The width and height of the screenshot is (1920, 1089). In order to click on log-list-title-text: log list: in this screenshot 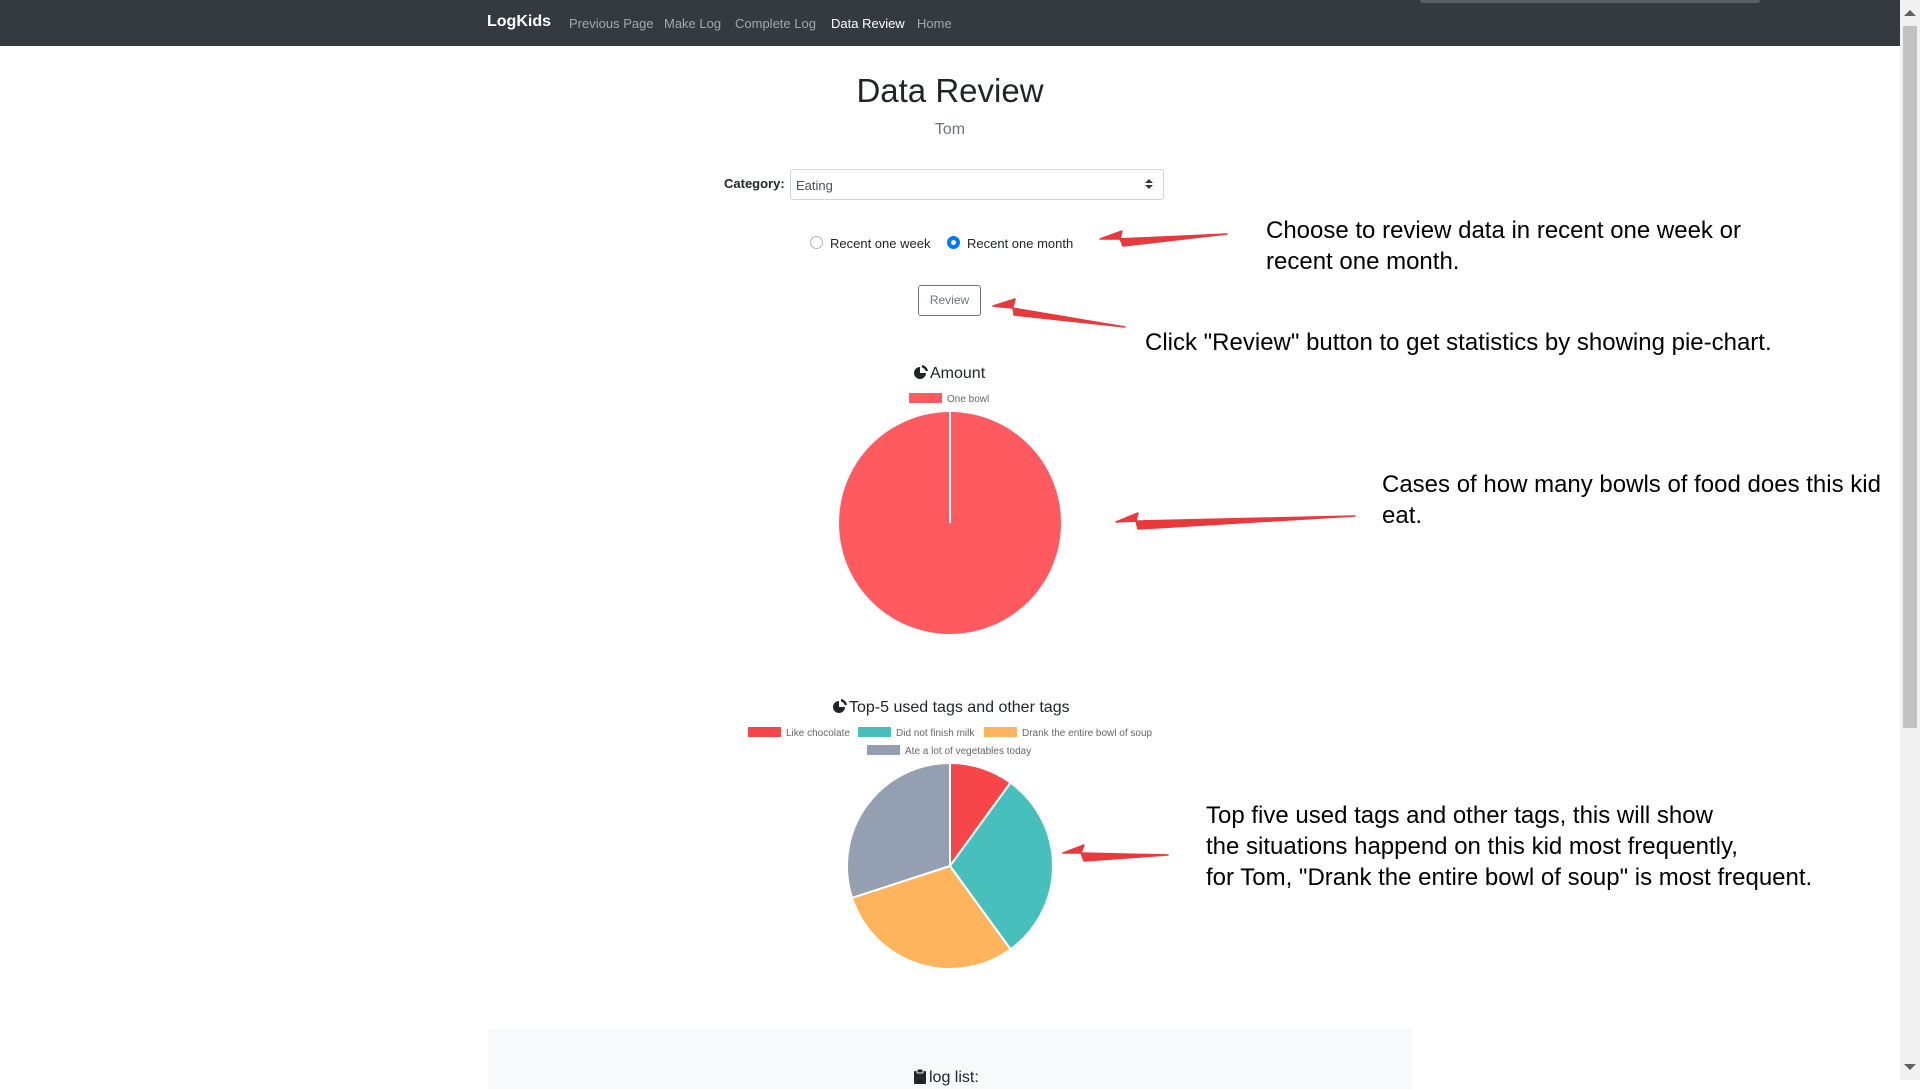, I will do `click(954, 1077)`.